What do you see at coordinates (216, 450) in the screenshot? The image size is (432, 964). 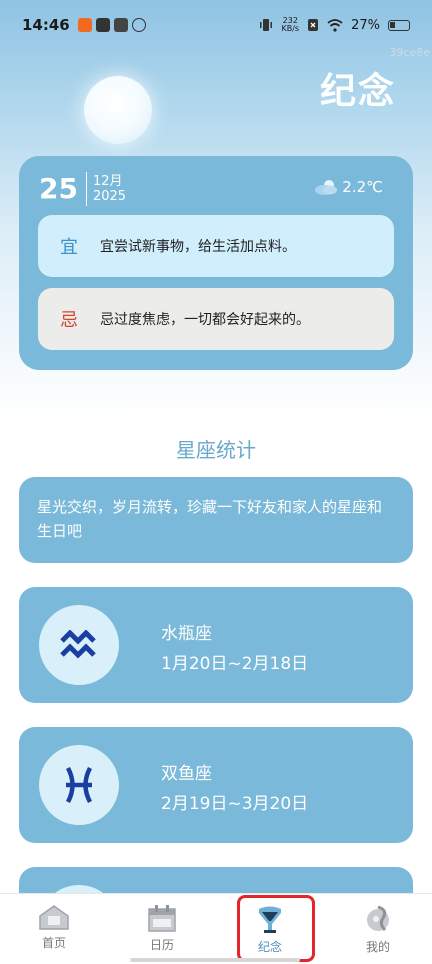 I see `section-title: 星座统计` at bounding box center [216, 450].